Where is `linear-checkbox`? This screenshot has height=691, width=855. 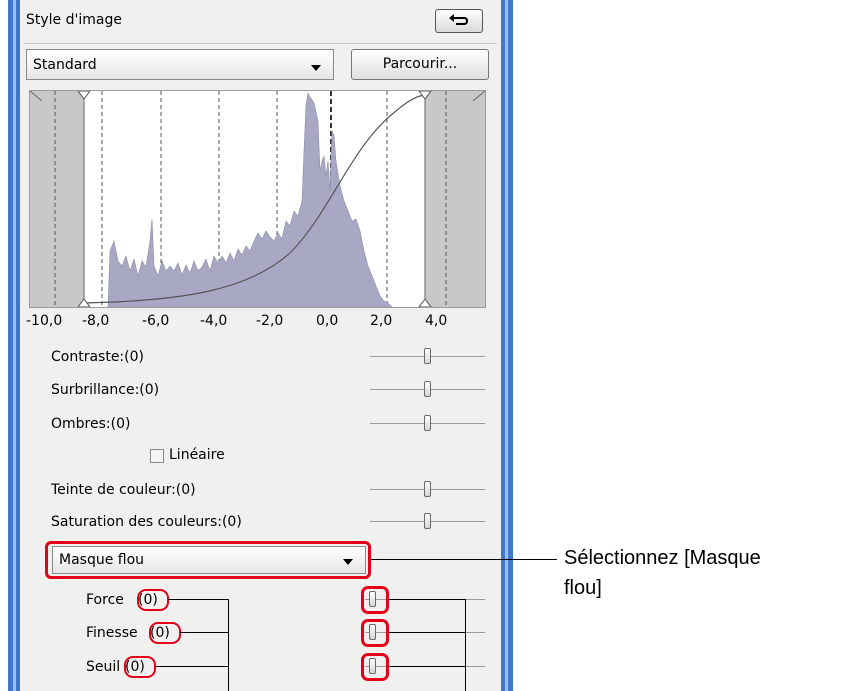
linear-checkbox is located at coordinates (157, 456).